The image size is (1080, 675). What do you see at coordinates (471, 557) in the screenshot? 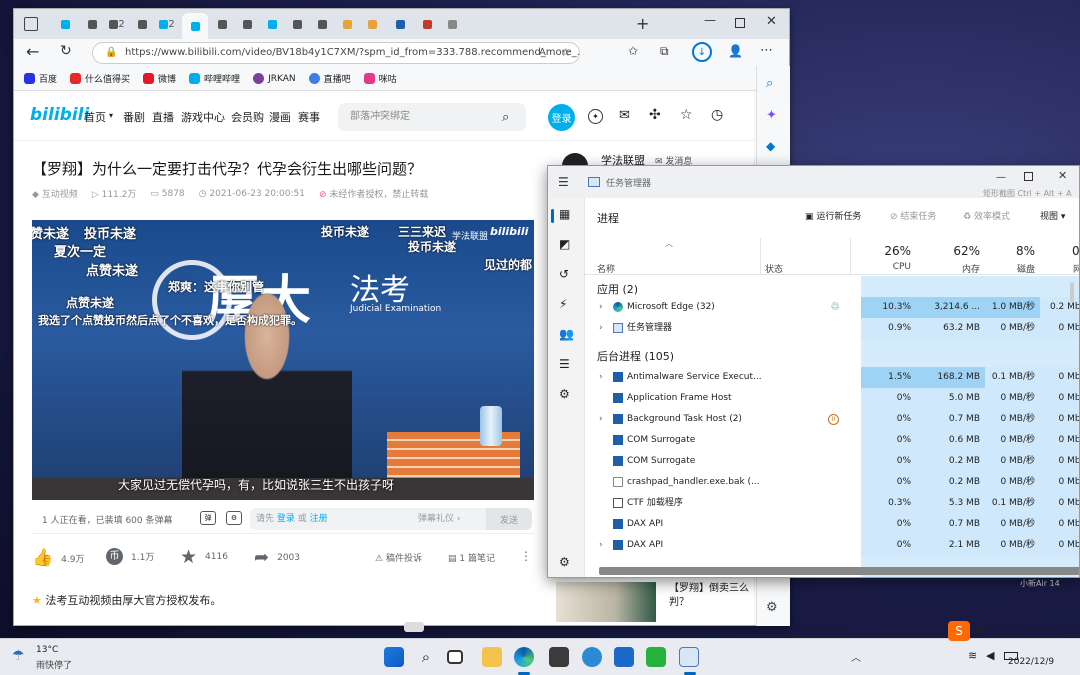
I see `notes-button: ▤ 1 篇笔记` at bounding box center [471, 557].